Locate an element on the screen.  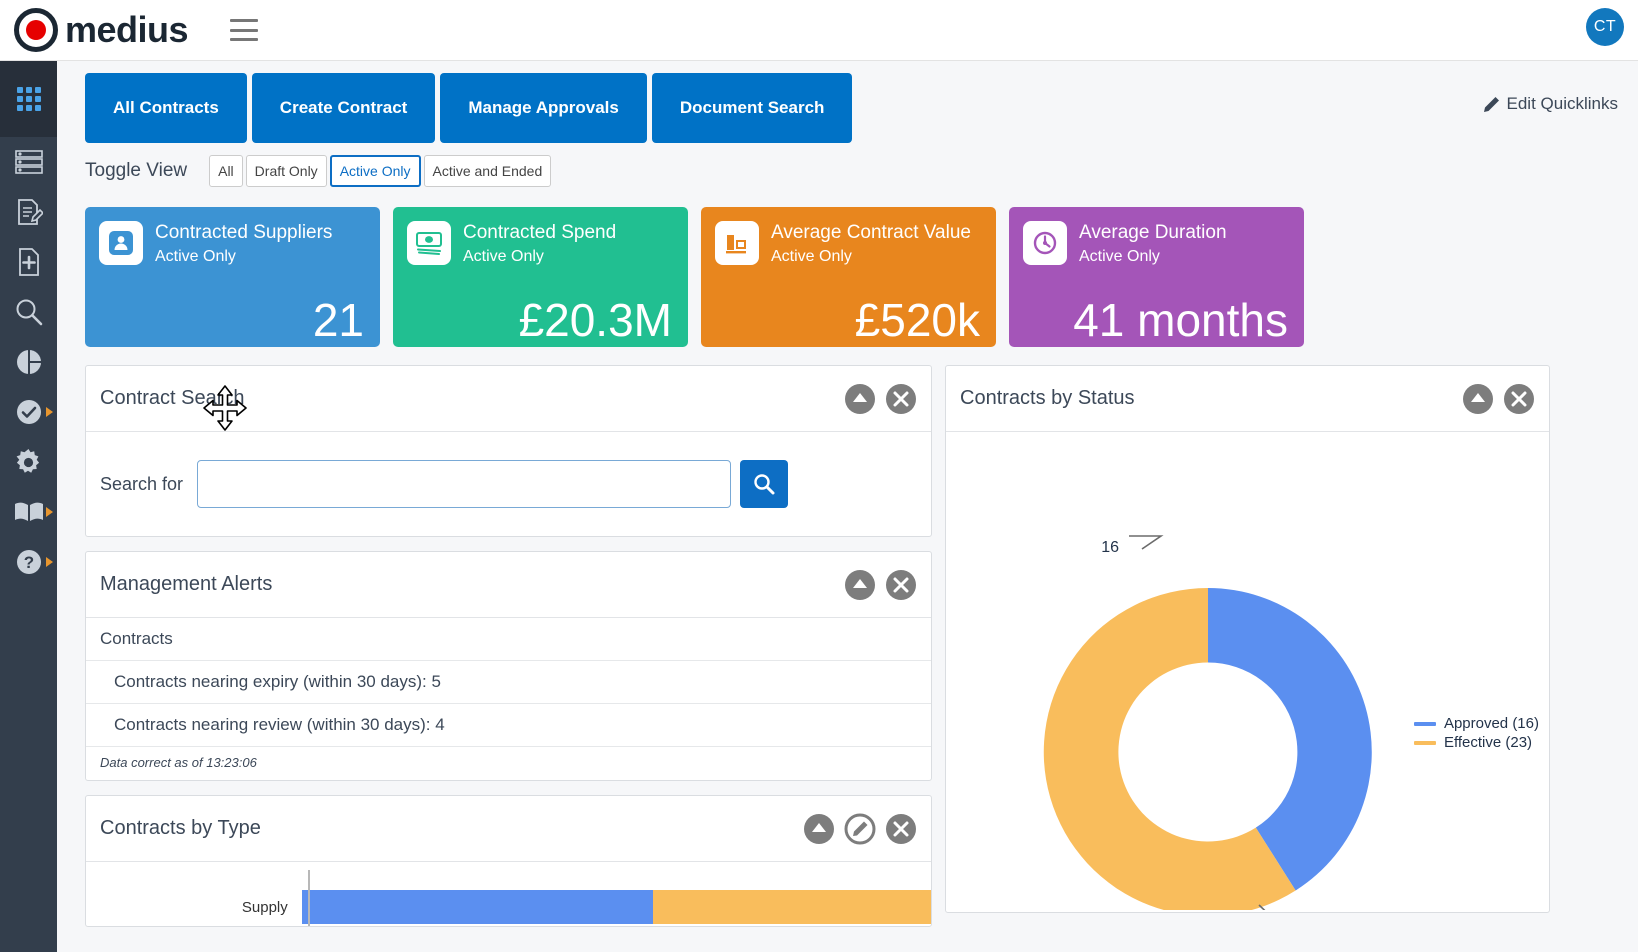
apps-grid-icon is located at coordinates (28, 99).